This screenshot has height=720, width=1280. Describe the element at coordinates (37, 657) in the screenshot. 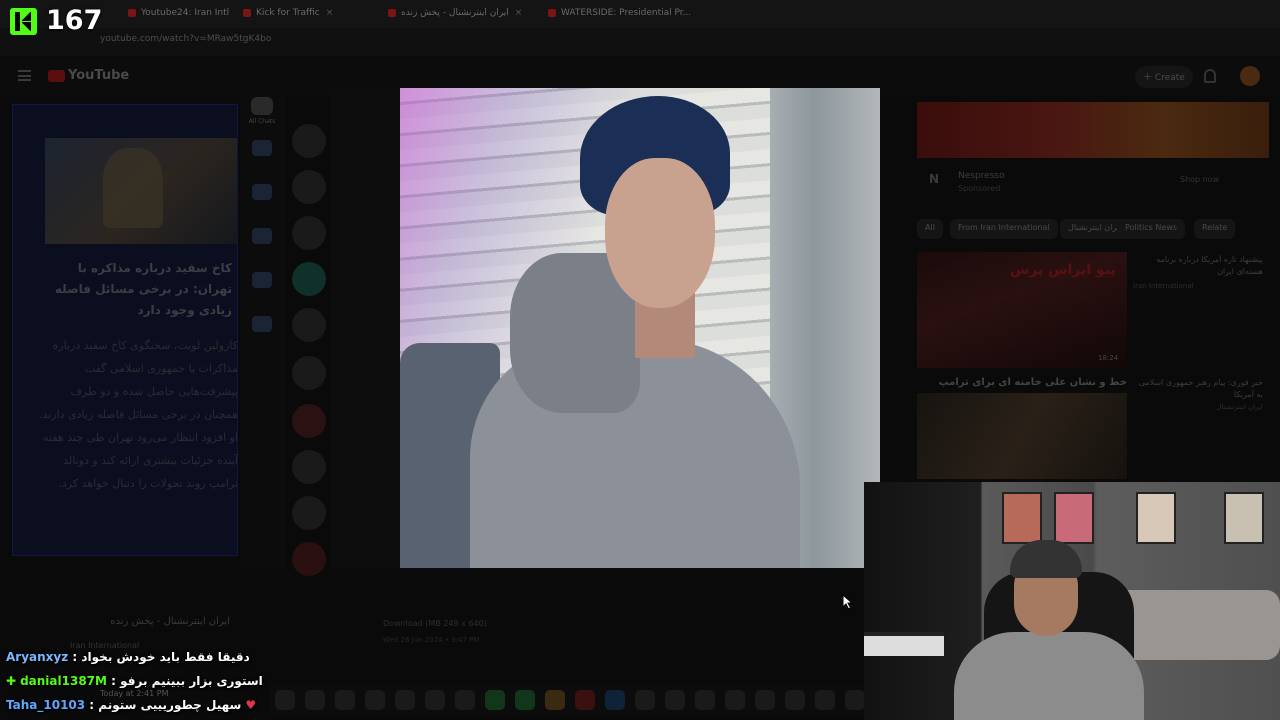

I see `chat-username: Aryanxyz` at that location.